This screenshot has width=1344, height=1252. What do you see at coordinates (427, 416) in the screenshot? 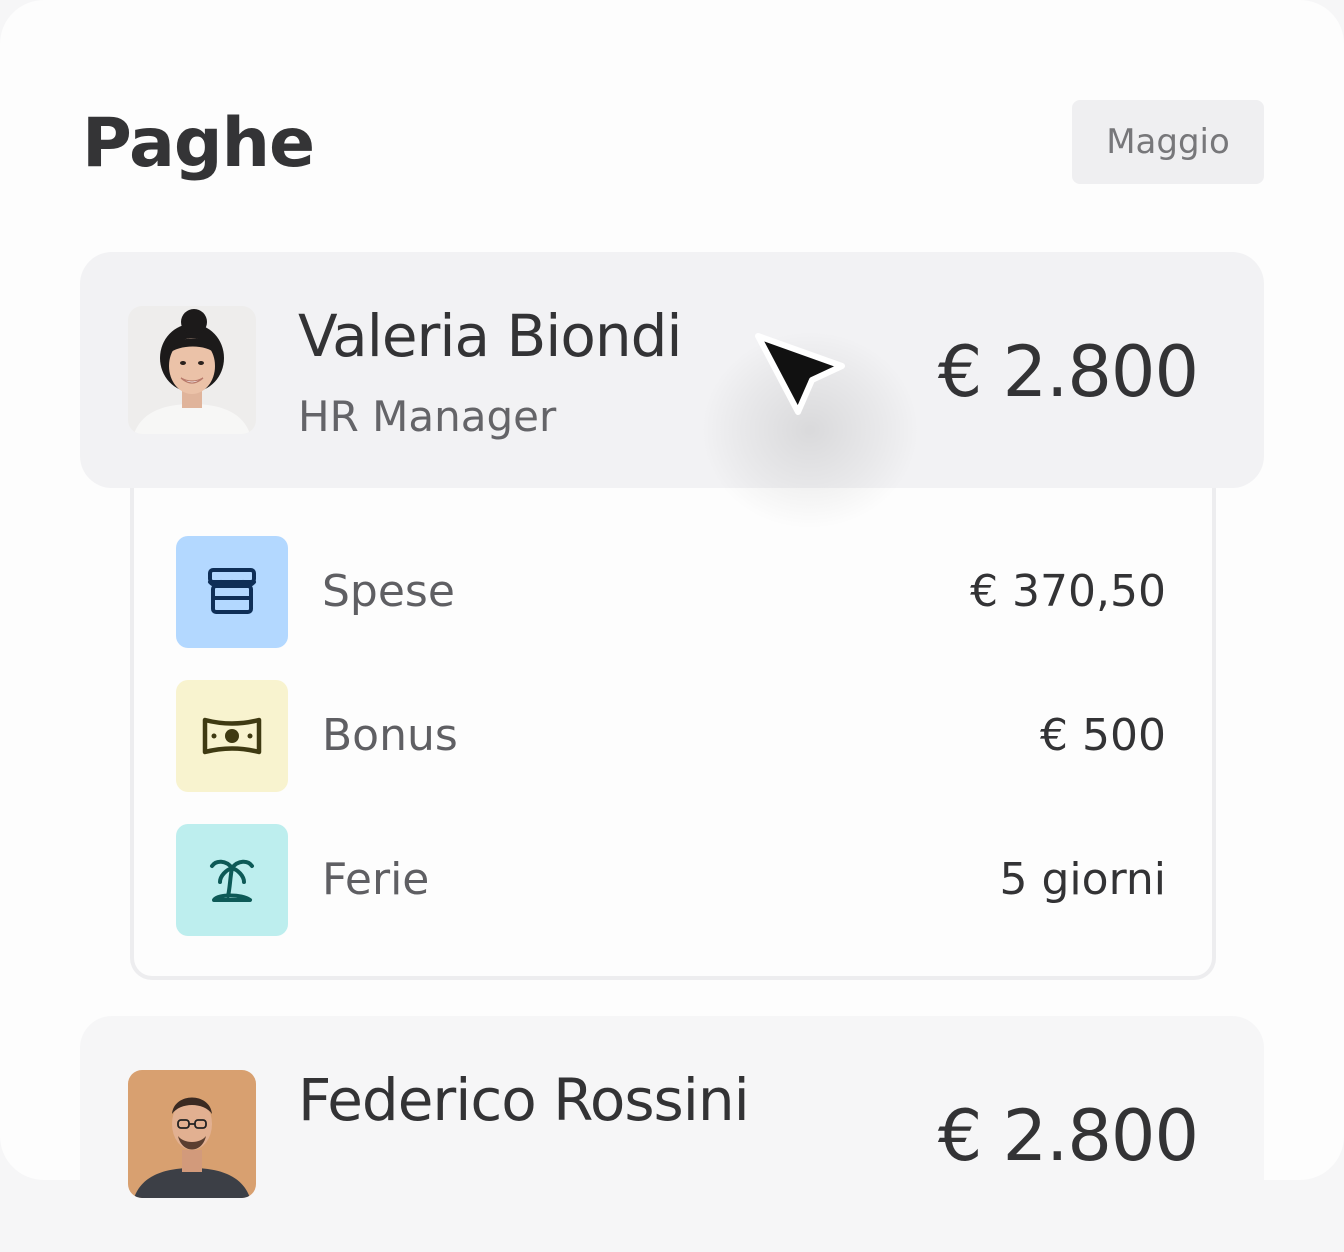
I see `employee-role: HR Manager` at bounding box center [427, 416].